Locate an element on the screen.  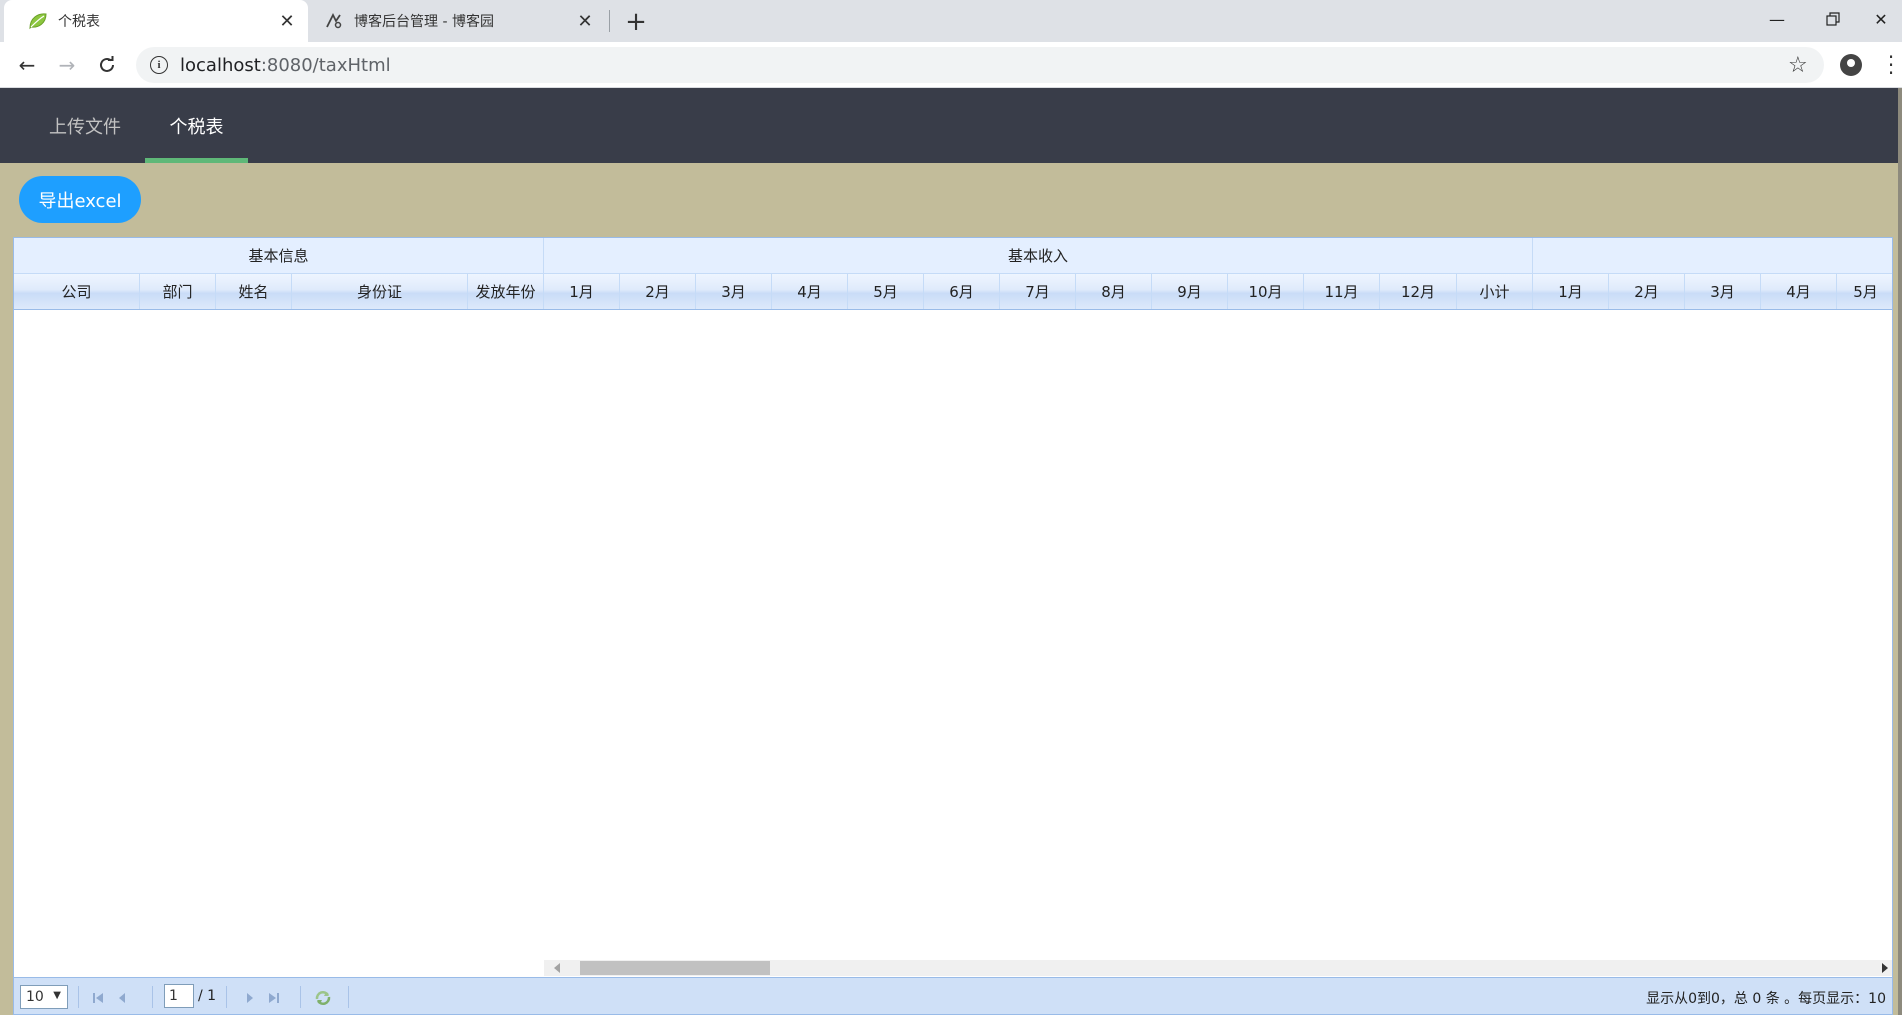
page-size-value: 10 is located at coordinates (35, 997).